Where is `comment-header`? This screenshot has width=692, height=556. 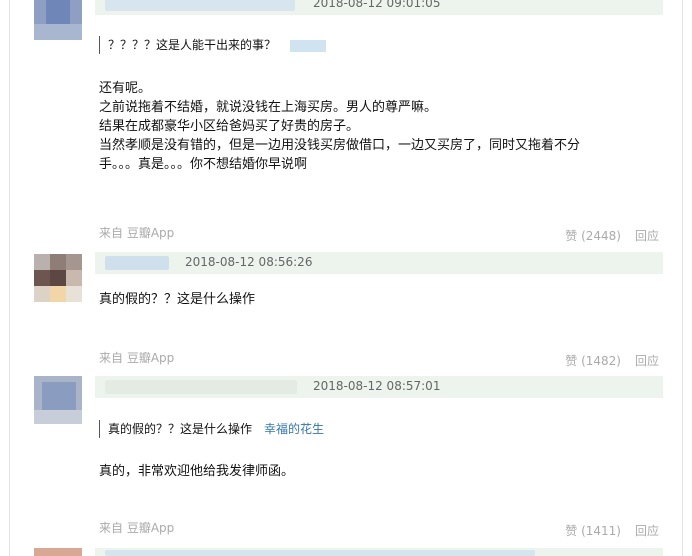
comment-header is located at coordinates (379, 552).